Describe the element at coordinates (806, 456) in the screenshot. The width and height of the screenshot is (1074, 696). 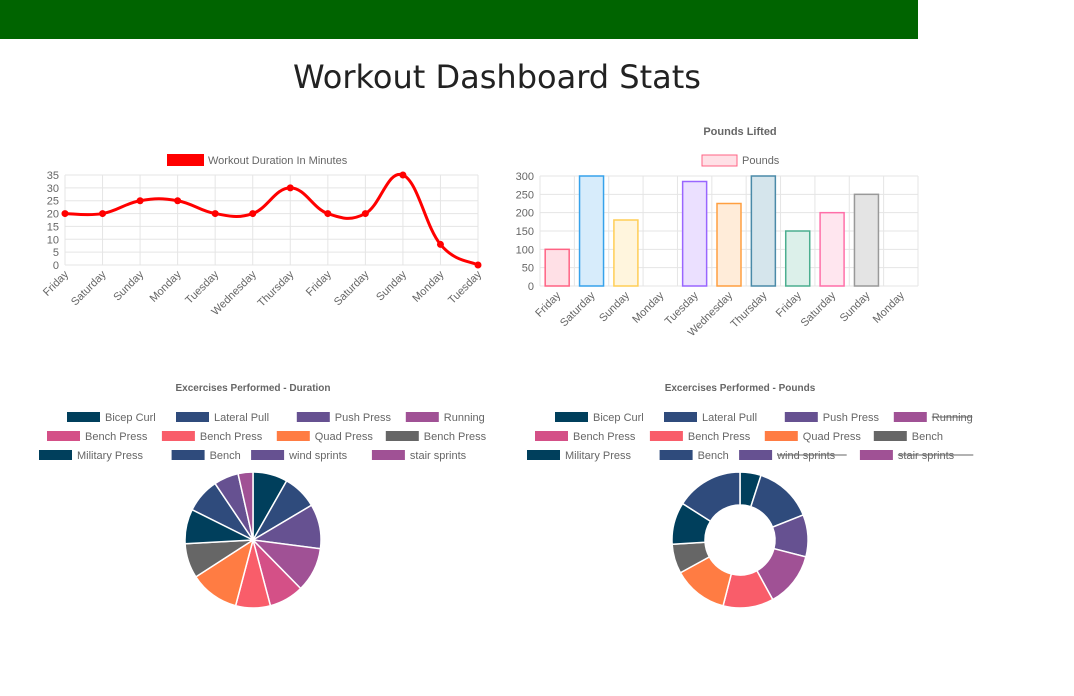
I see `legend-label: wind sprints` at that location.